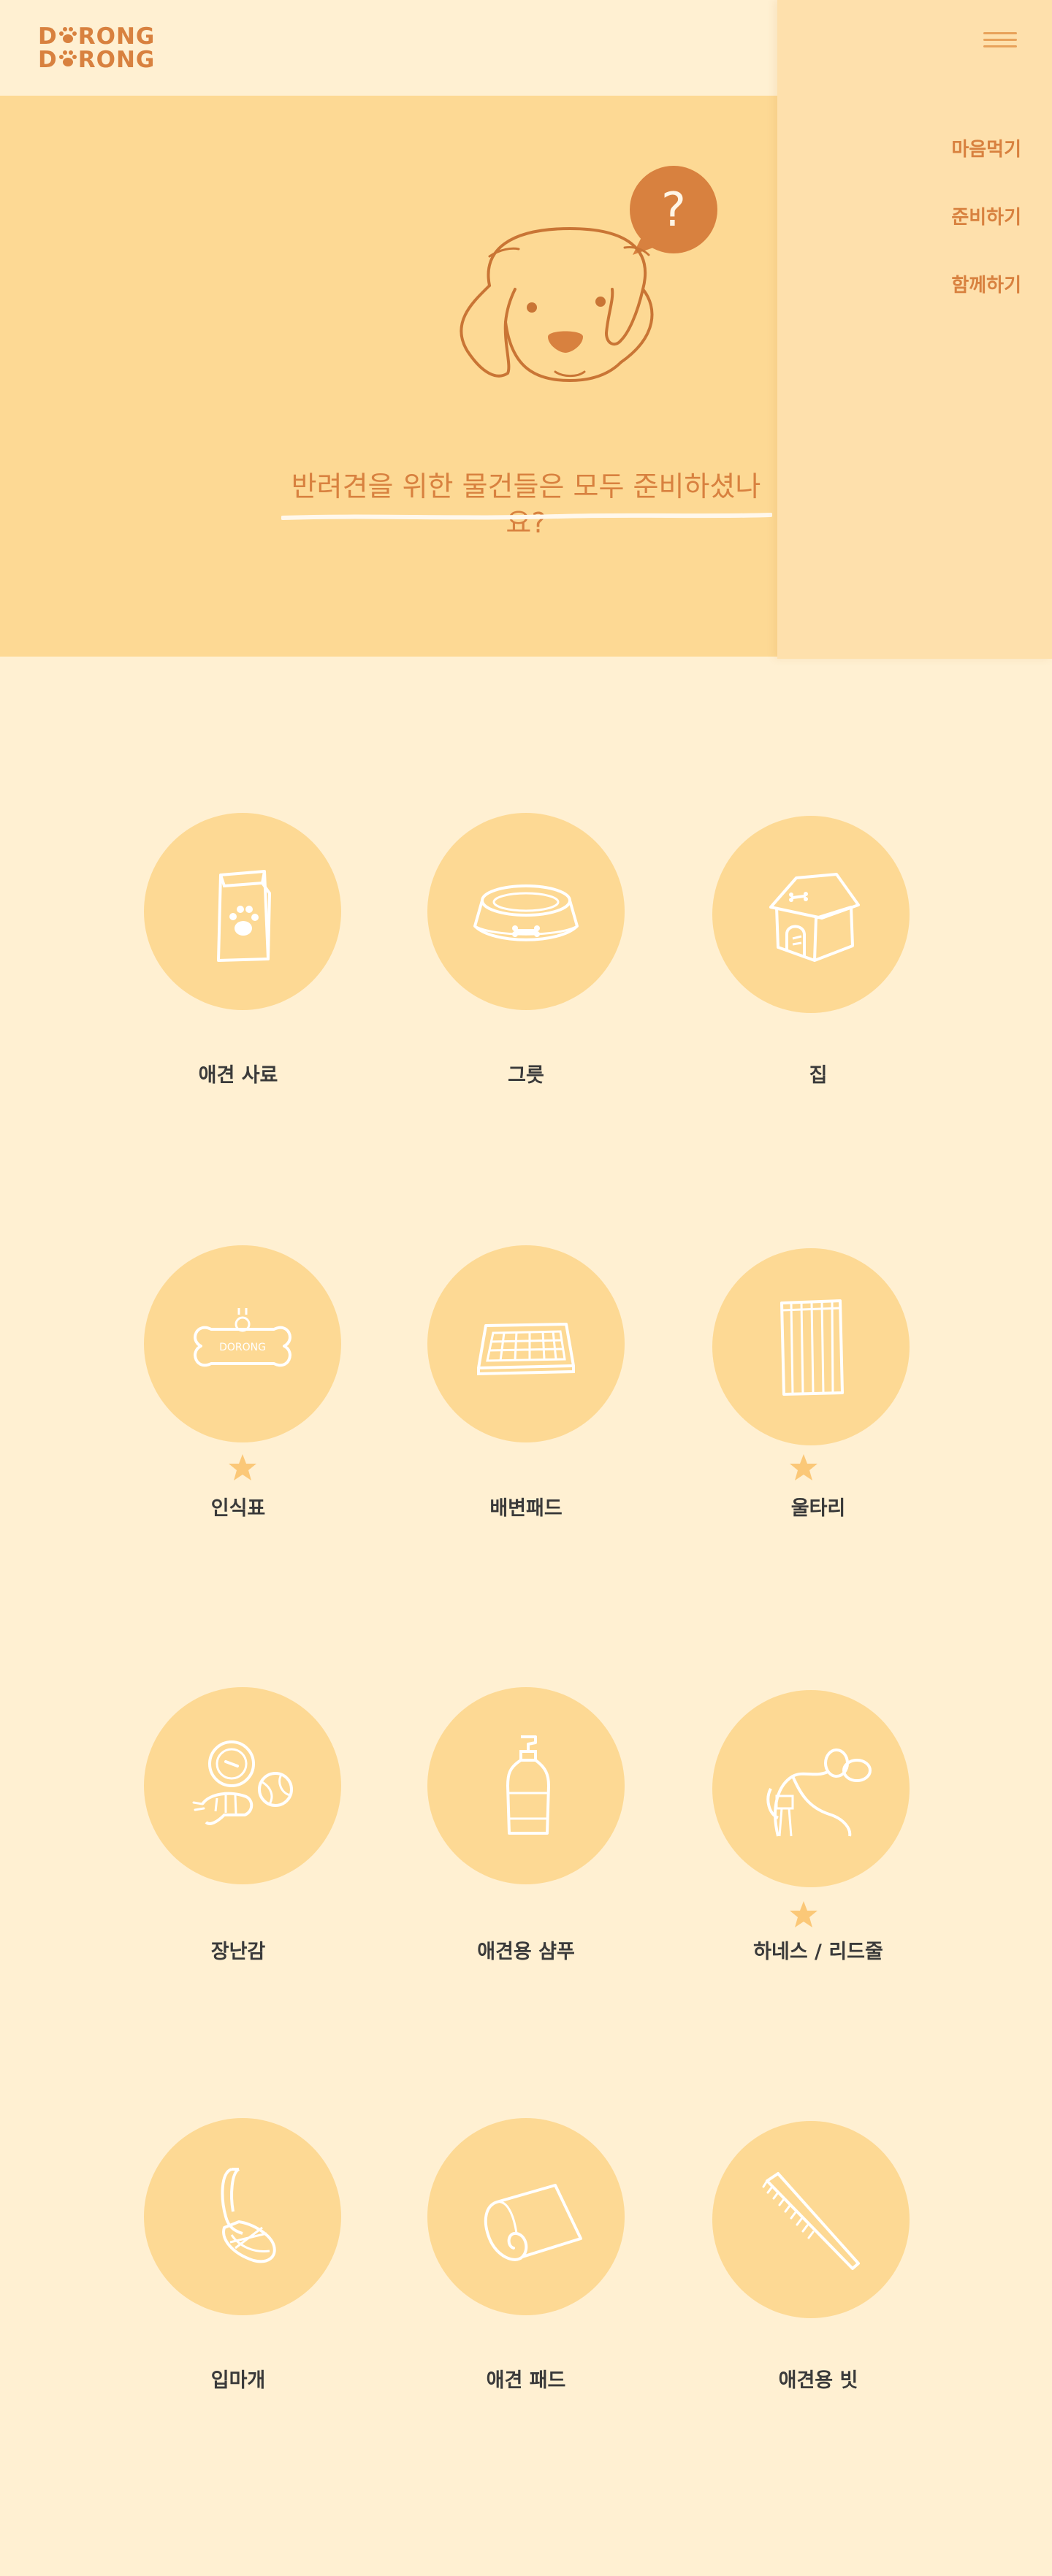 This screenshot has height=2576, width=1052. Describe the element at coordinates (526, 1075) in the screenshot. I see `item-label: 그릇` at that location.